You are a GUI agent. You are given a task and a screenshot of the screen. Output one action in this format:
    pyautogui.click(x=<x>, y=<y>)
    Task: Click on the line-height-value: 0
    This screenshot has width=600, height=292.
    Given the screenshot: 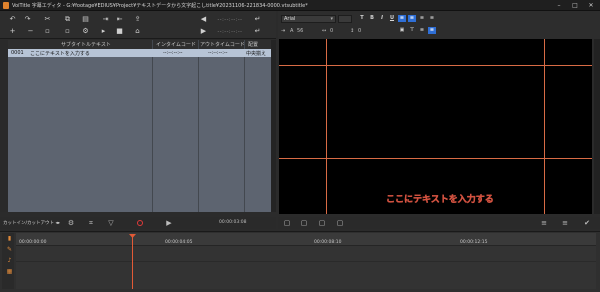 What is the action you would take?
    pyautogui.click(x=359, y=31)
    